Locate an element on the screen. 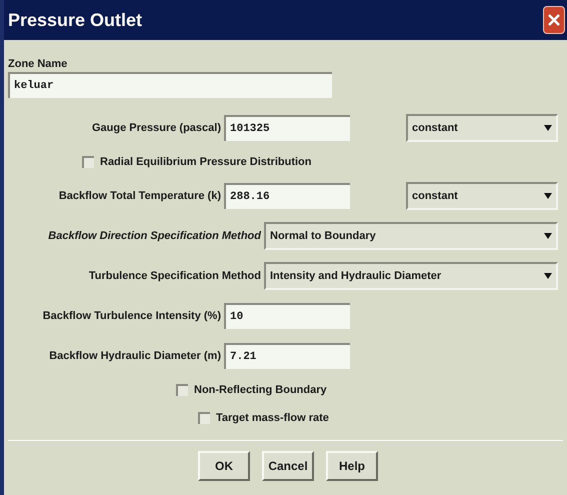 The image size is (567, 495). window-title: Pressure Outlet is located at coordinates (75, 20).